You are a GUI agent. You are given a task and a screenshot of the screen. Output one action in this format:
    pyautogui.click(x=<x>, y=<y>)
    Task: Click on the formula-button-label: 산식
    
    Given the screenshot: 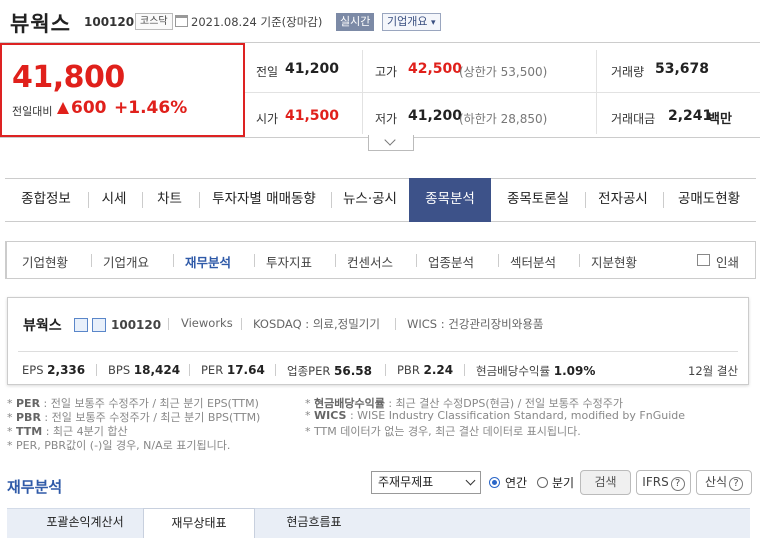 What is the action you would take?
    pyautogui.click(x=716, y=482)
    